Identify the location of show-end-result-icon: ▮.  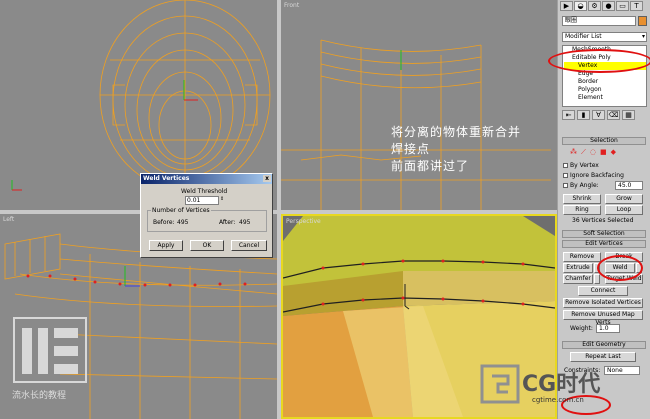
(583, 115).